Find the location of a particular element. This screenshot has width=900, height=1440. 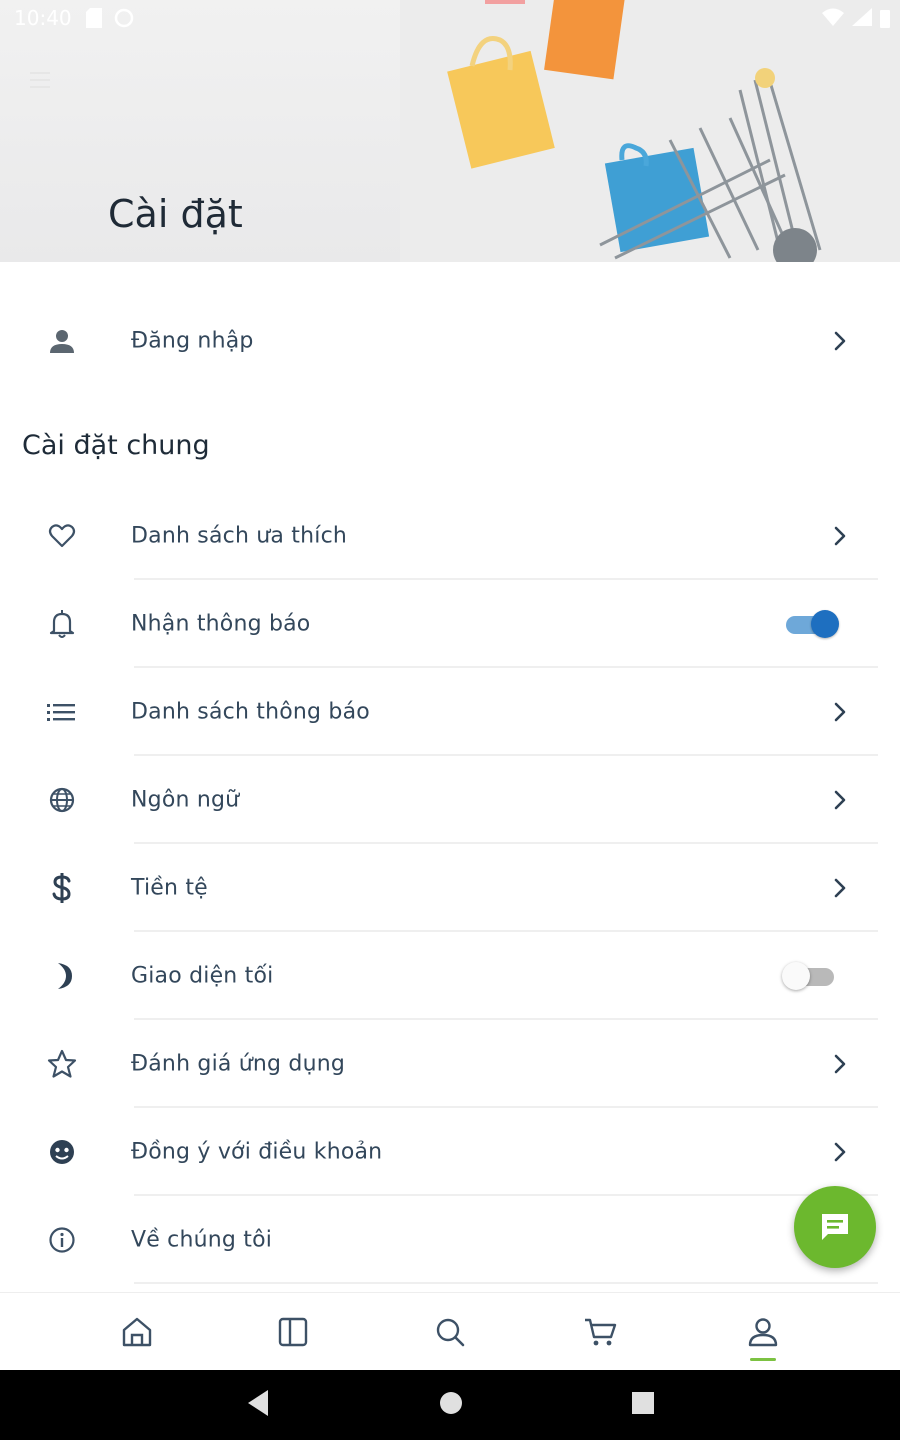

nav-catalog is located at coordinates (293, 1332).